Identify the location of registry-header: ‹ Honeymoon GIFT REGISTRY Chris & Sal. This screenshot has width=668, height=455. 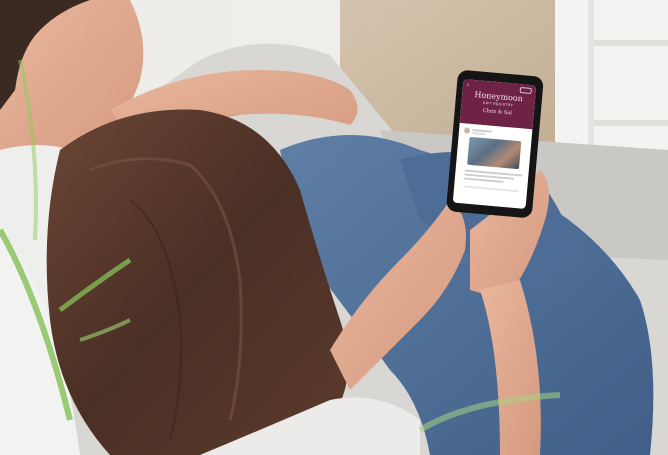
(498, 104).